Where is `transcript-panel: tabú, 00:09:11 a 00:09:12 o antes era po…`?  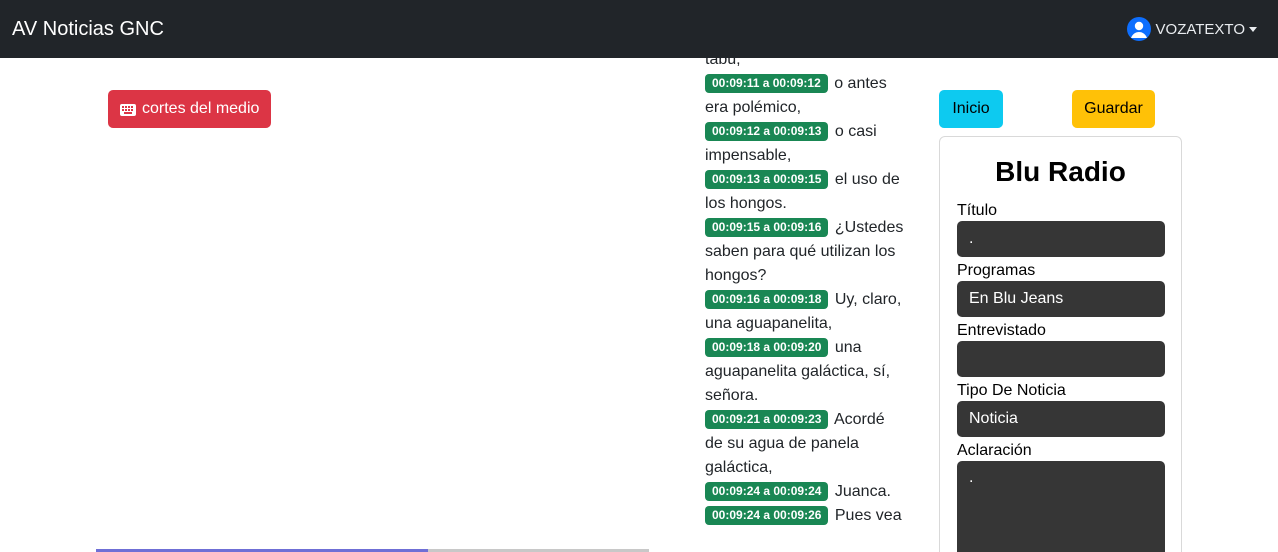 transcript-panel: tabú, 00:09:11 a 00:09:12 o antes era po… is located at coordinates (805, 305).